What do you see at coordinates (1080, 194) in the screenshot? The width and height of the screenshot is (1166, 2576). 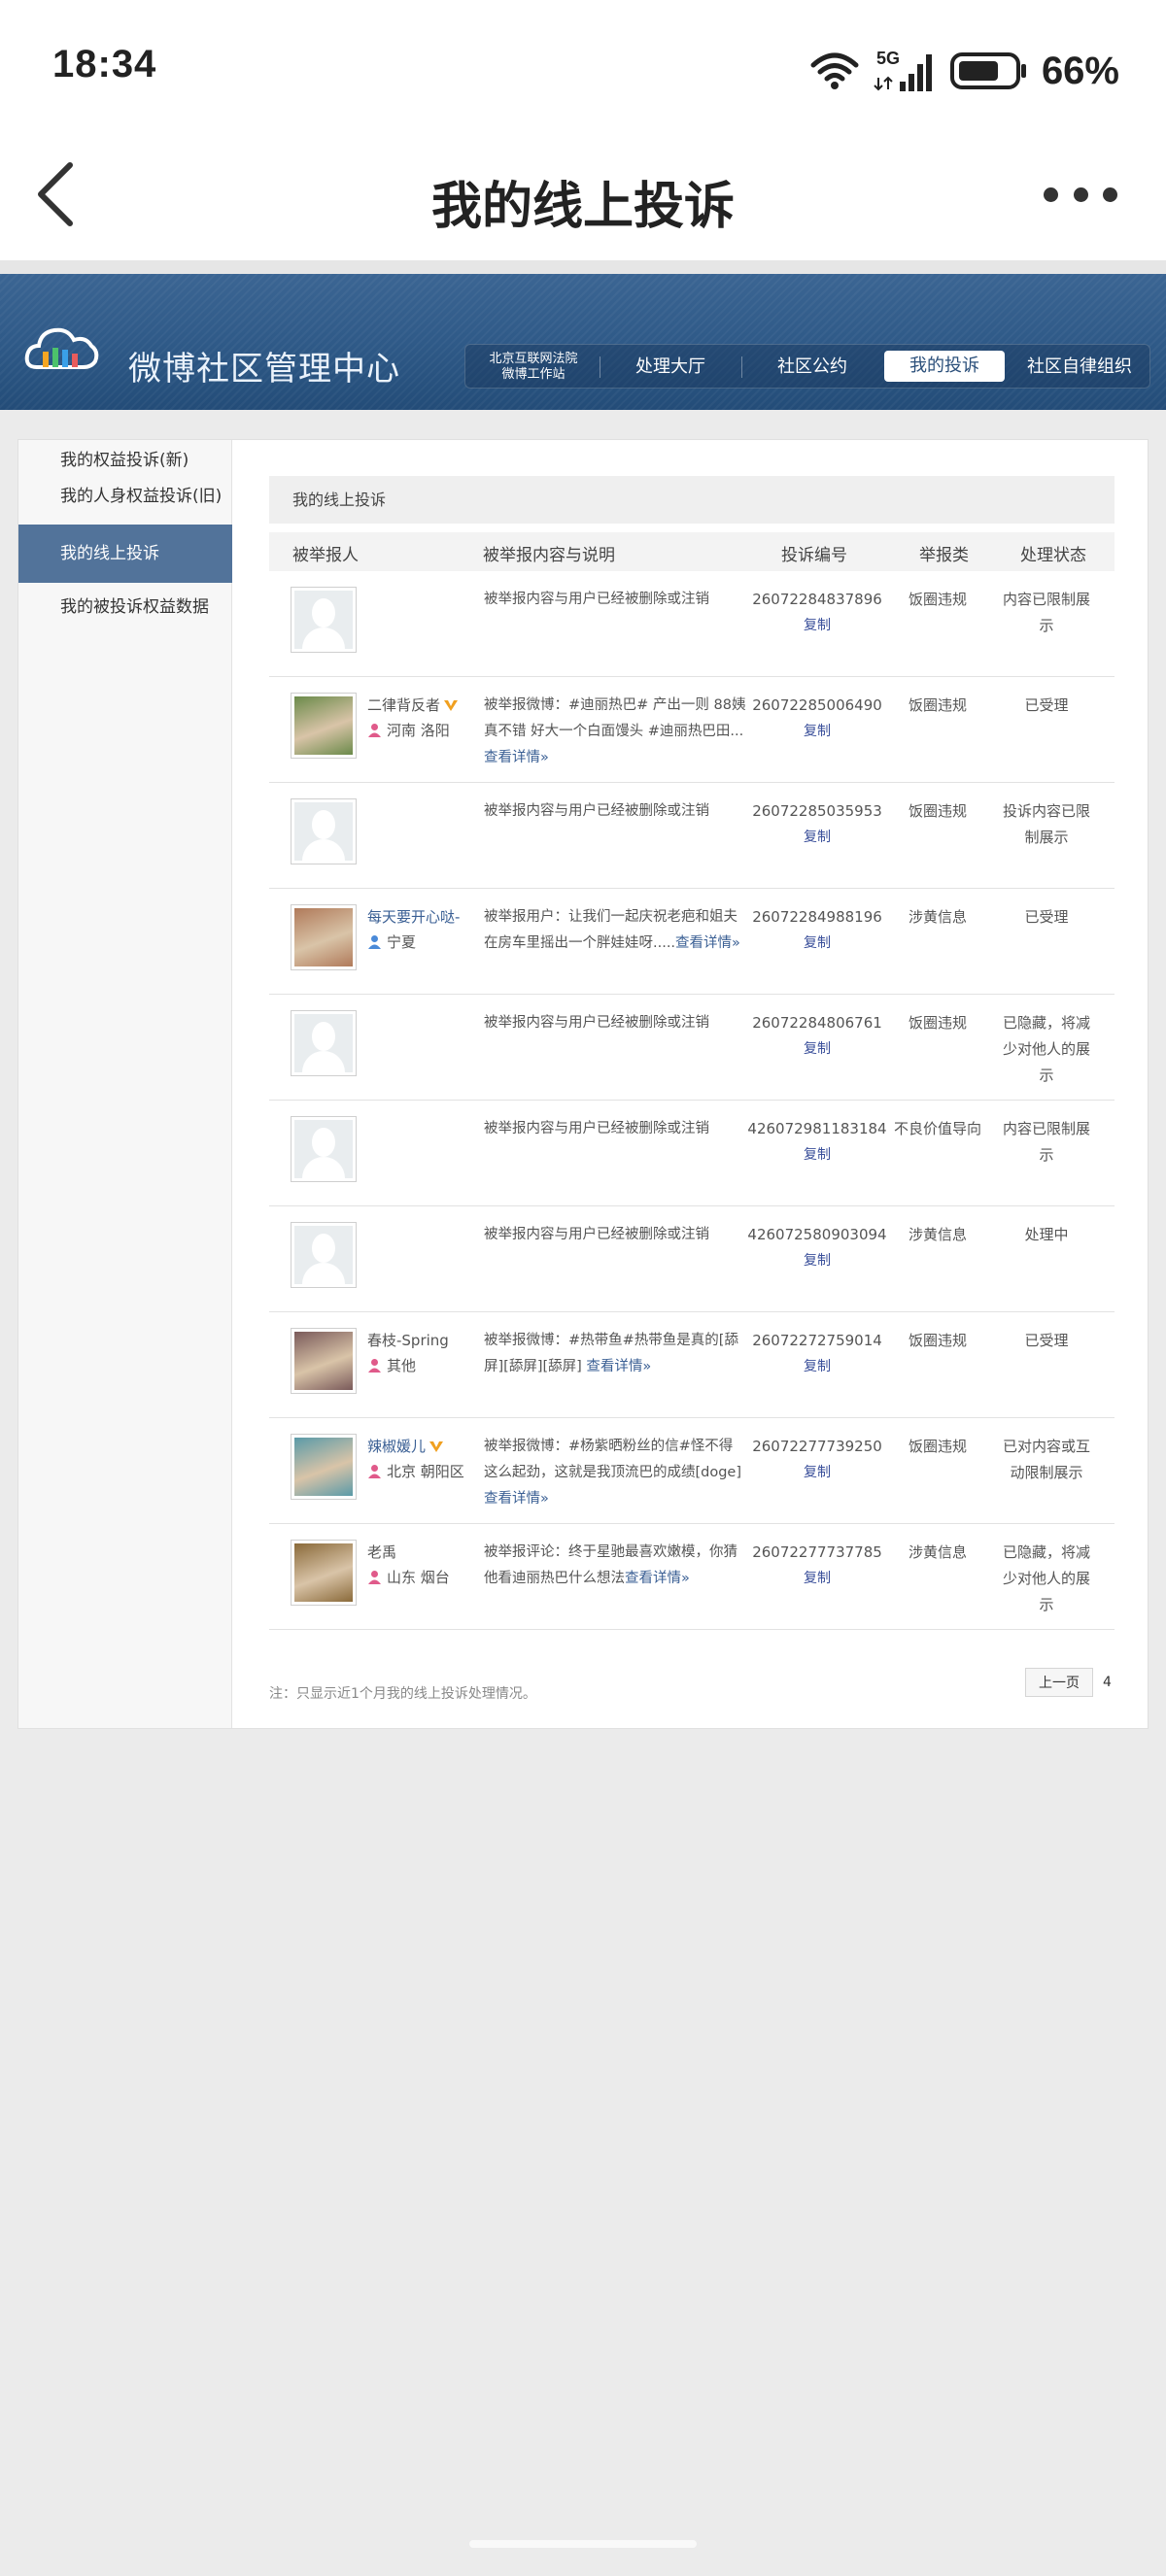 I see `more-options-button` at bounding box center [1080, 194].